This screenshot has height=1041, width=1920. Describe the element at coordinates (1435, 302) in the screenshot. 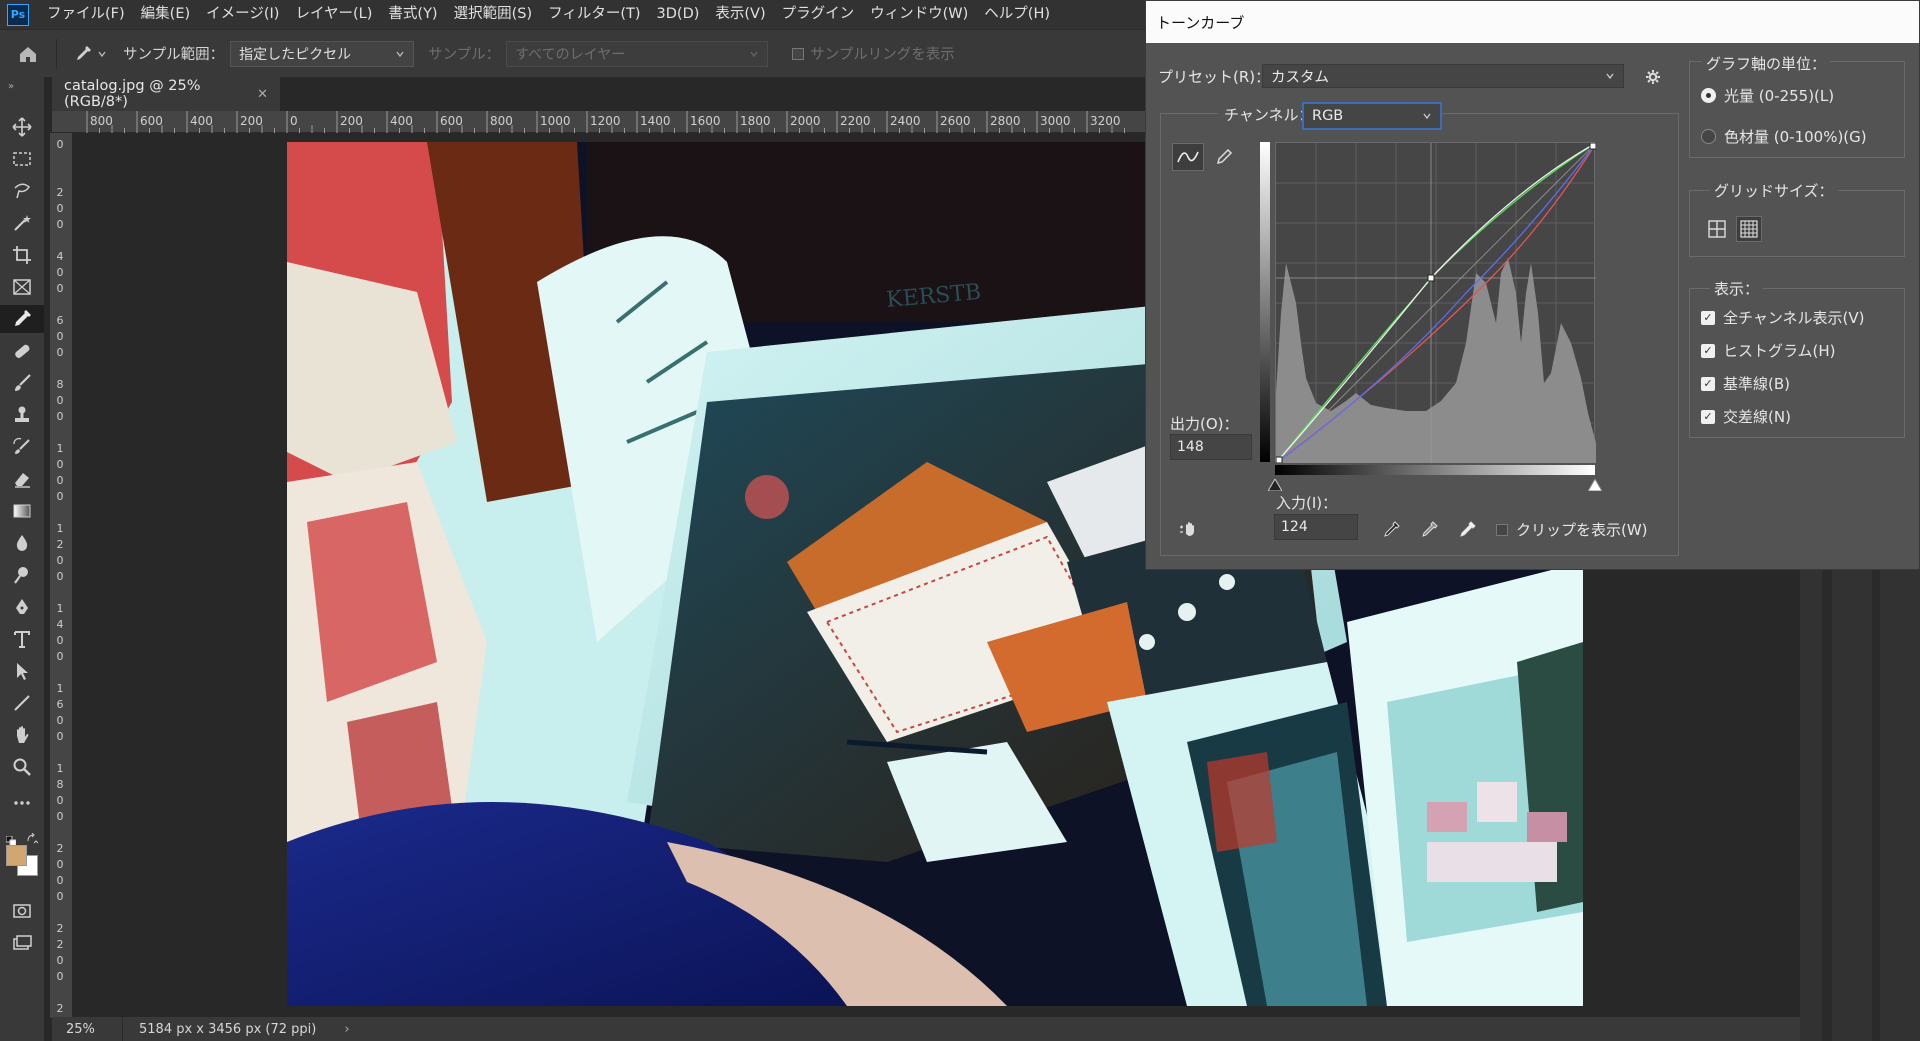

I see `curves-graph` at that location.